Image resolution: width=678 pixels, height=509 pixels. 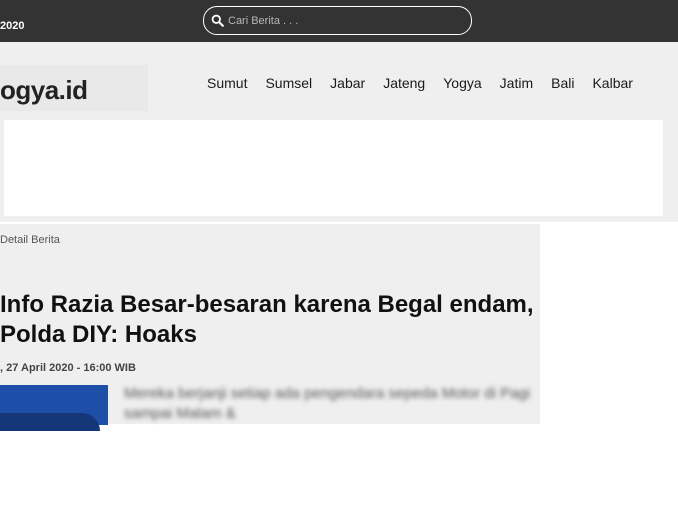 I want to click on search-input, so click(x=343, y=20).